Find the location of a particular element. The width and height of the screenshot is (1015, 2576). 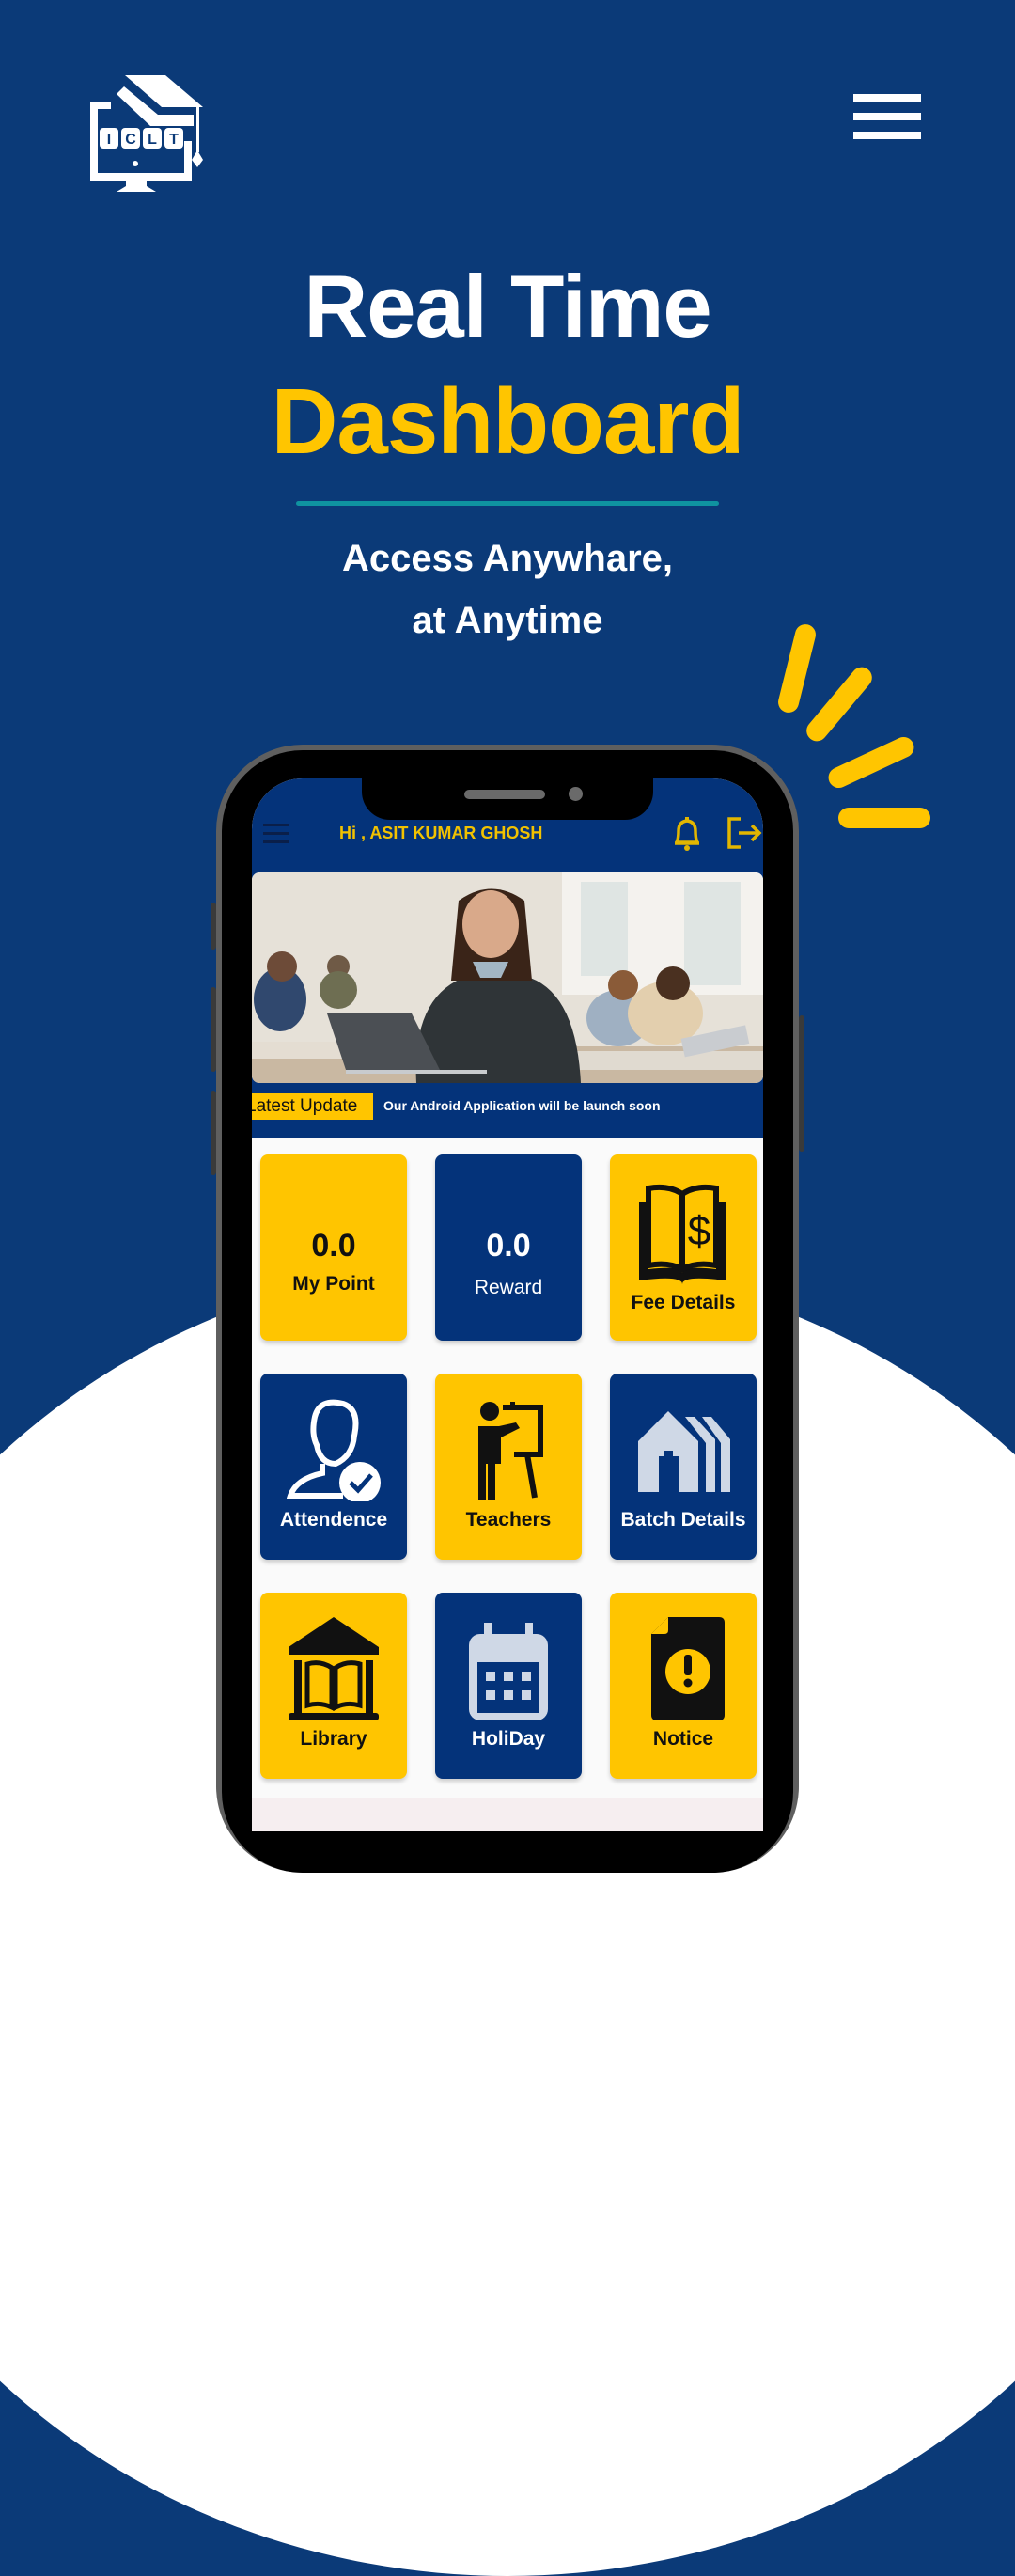

tile-batch-details: Batch Details is located at coordinates (683, 1467).